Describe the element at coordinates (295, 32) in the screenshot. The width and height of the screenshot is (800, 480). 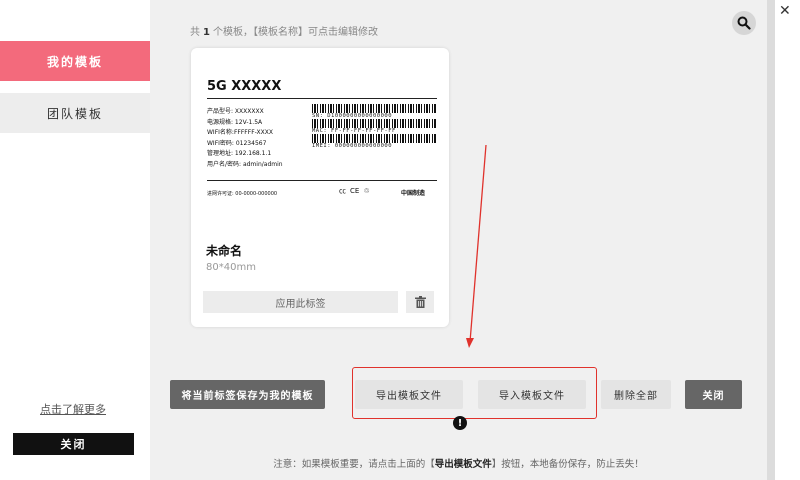
I see `count-suffix: 个模板，【模板名称】可点击编辑修改` at that location.